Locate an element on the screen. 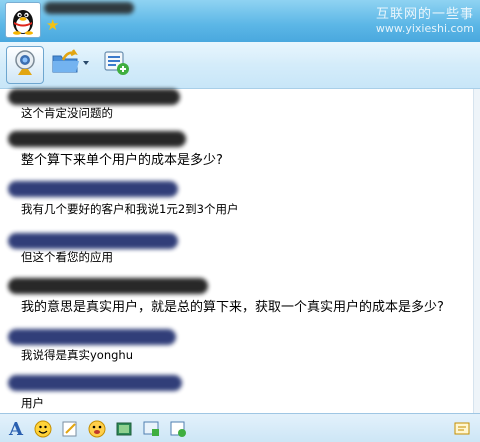 The image size is (480, 442). chat-message: 我说得是真实yonghu is located at coordinates (77, 355).